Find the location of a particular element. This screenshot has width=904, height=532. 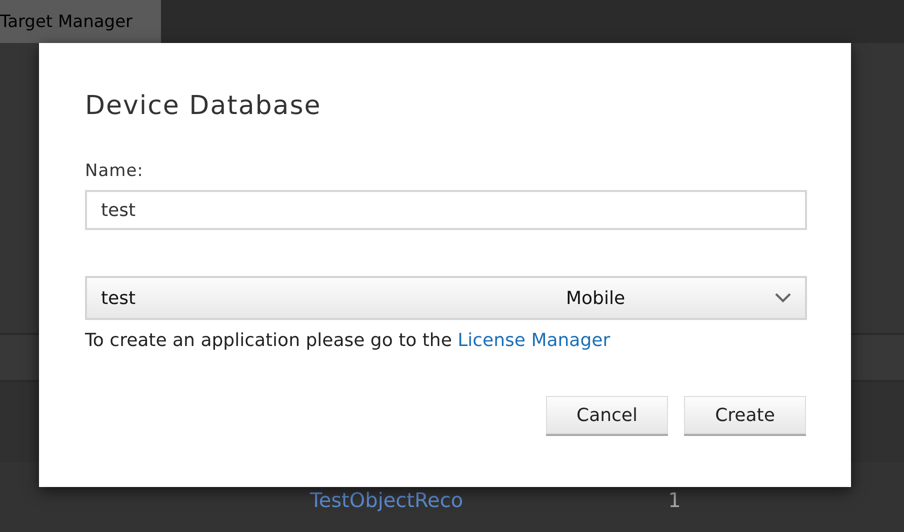

device-select: test Mobile is located at coordinates (446, 298).